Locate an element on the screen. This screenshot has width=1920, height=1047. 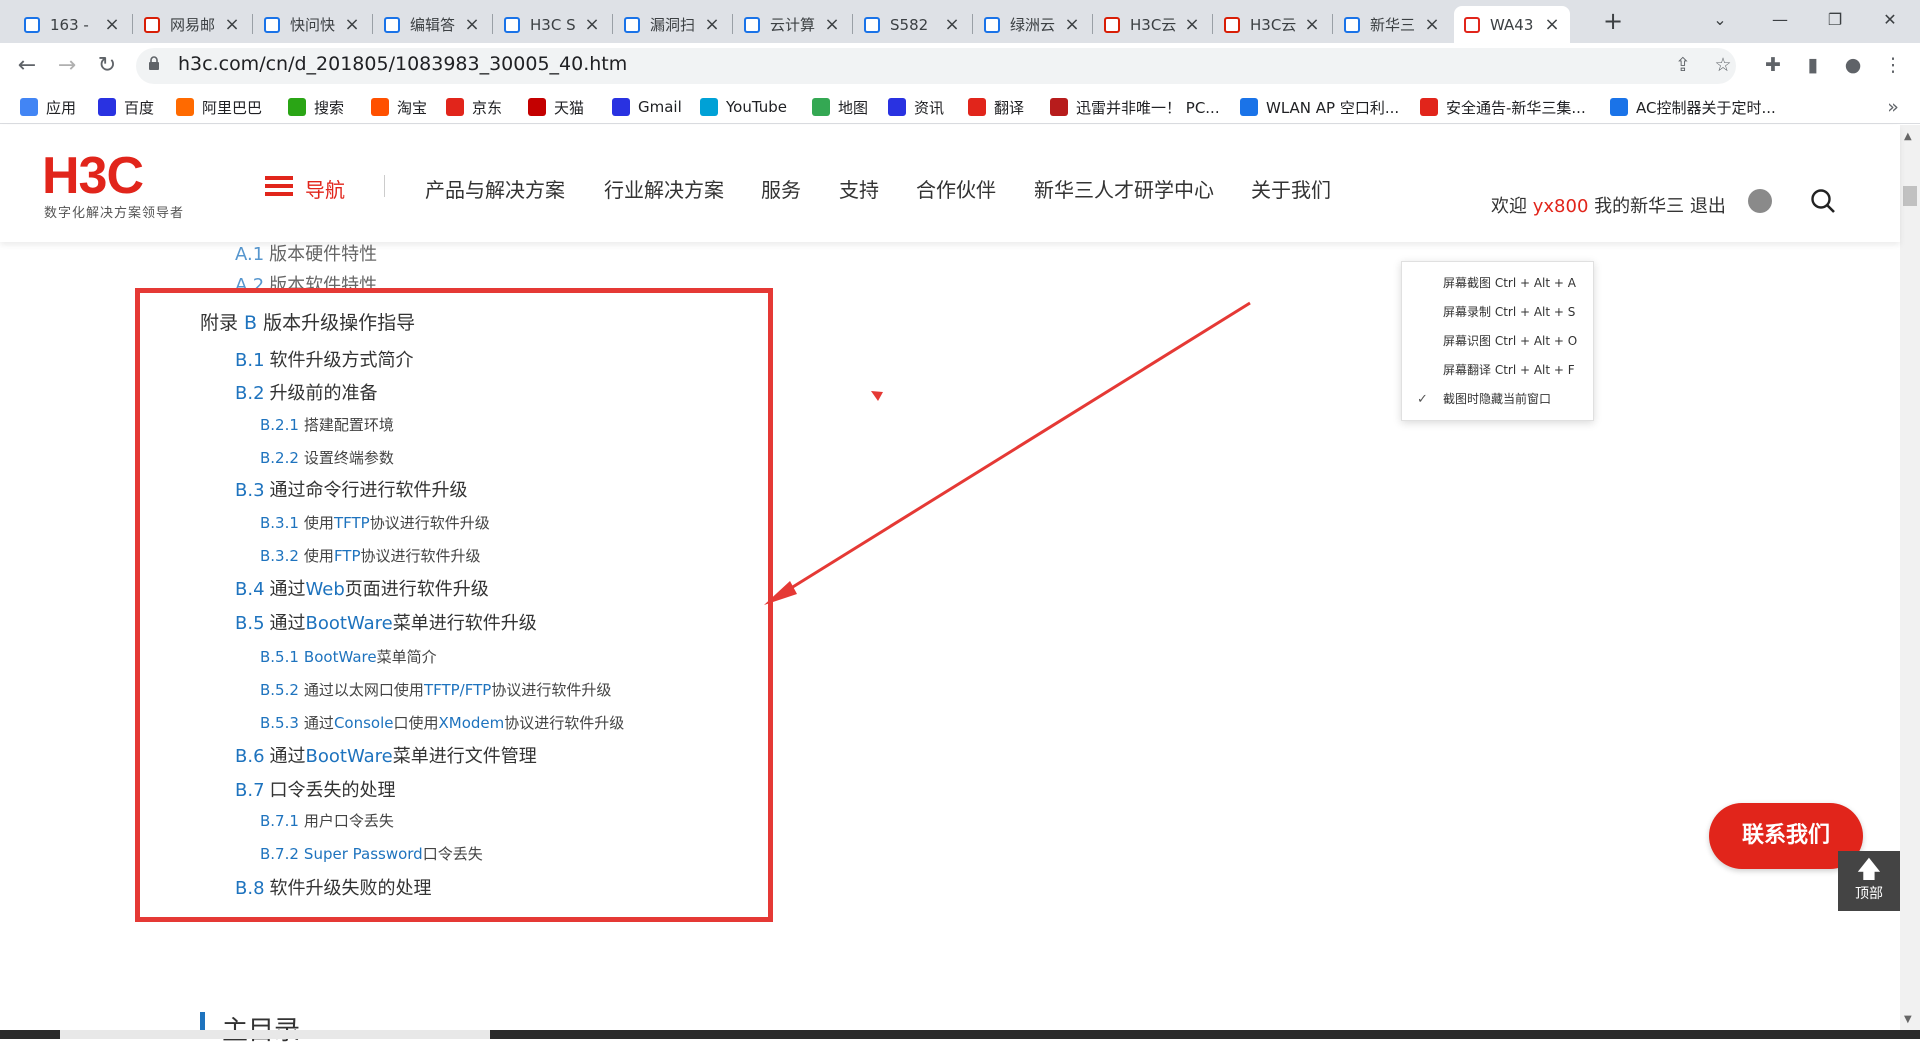
browser-tab: 网易邮 × is located at coordinates (192, 24).